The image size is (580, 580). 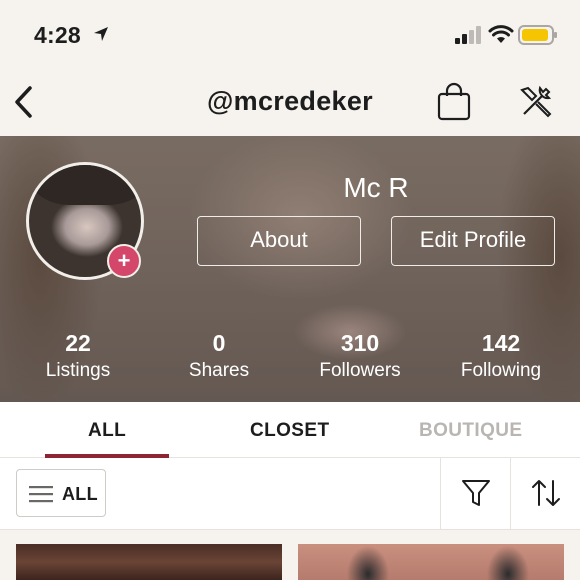 I want to click on category-all-label: ALL, so click(x=80, y=494).